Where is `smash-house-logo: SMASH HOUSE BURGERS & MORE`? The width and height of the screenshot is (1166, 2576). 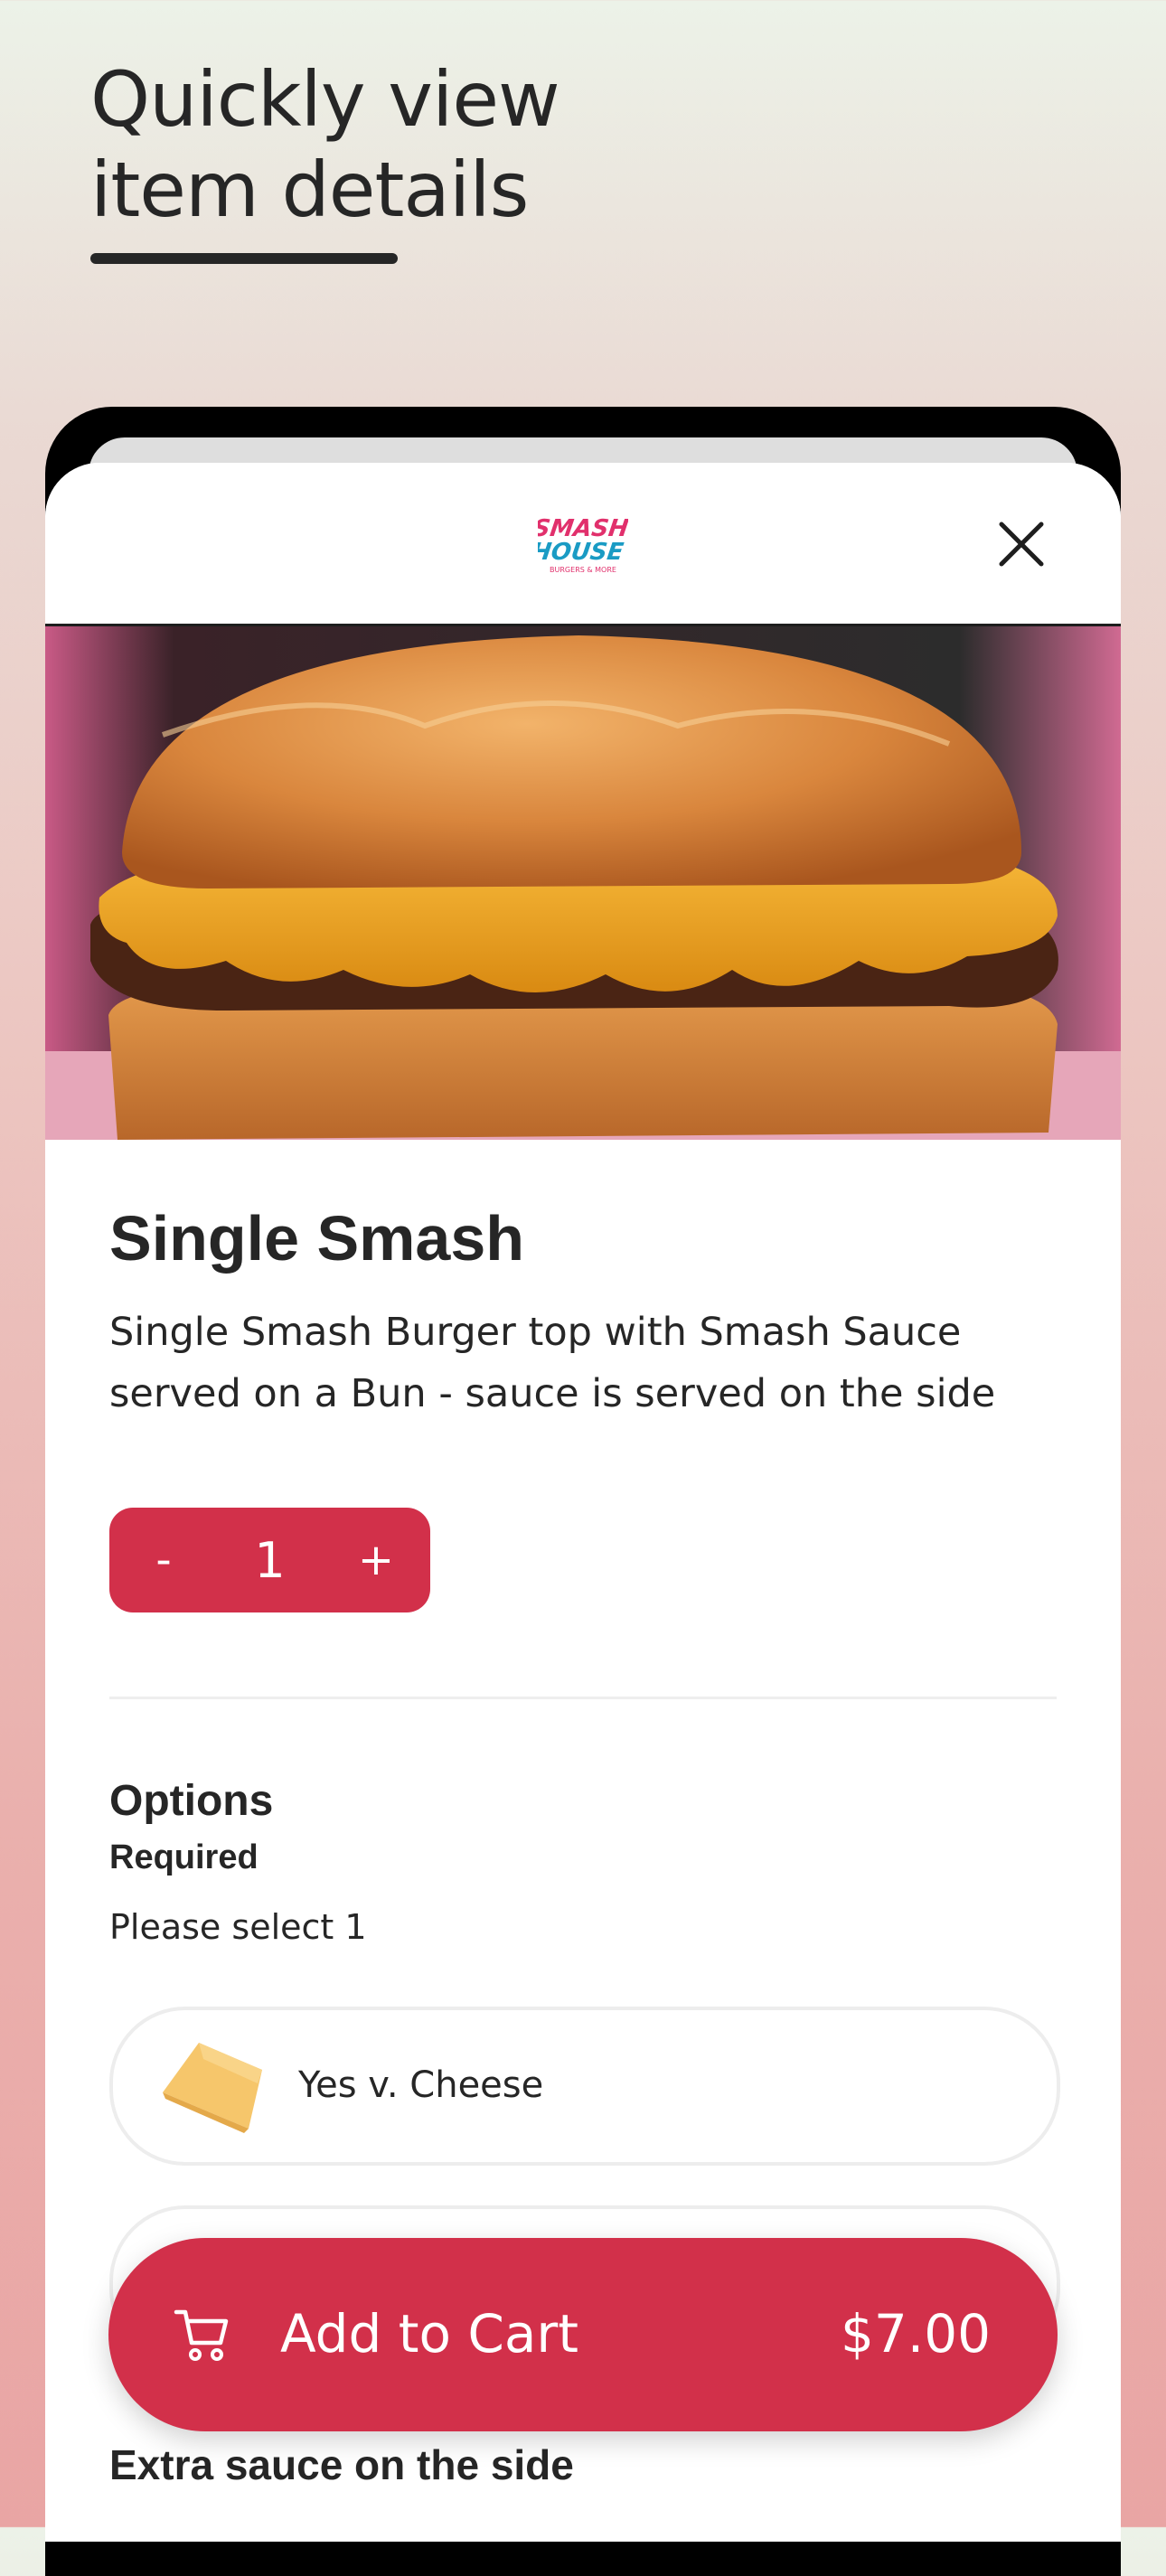 smash-house-logo: SMASH HOUSE BURGERS & MORE is located at coordinates (583, 544).